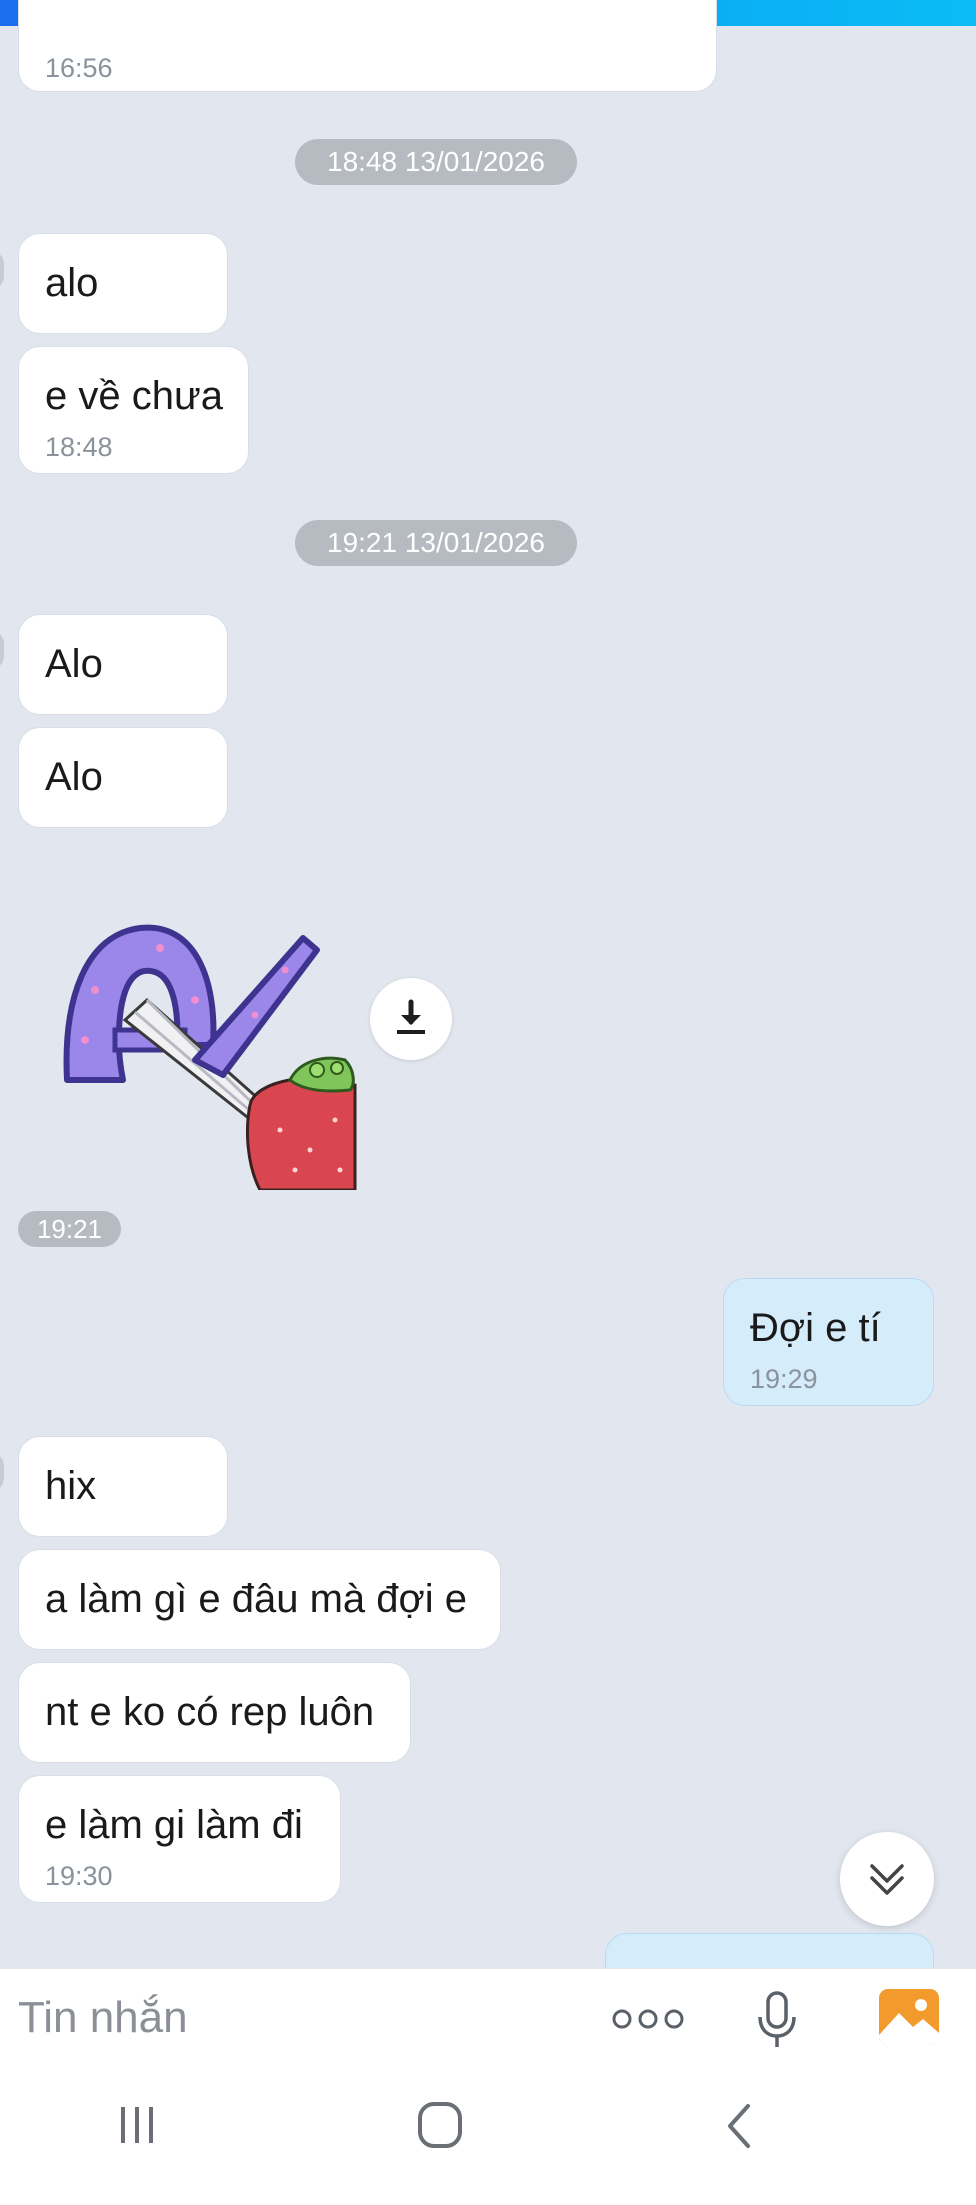  What do you see at coordinates (207, 1055) in the screenshot?
I see `sticker-image` at bounding box center [207, 1055].